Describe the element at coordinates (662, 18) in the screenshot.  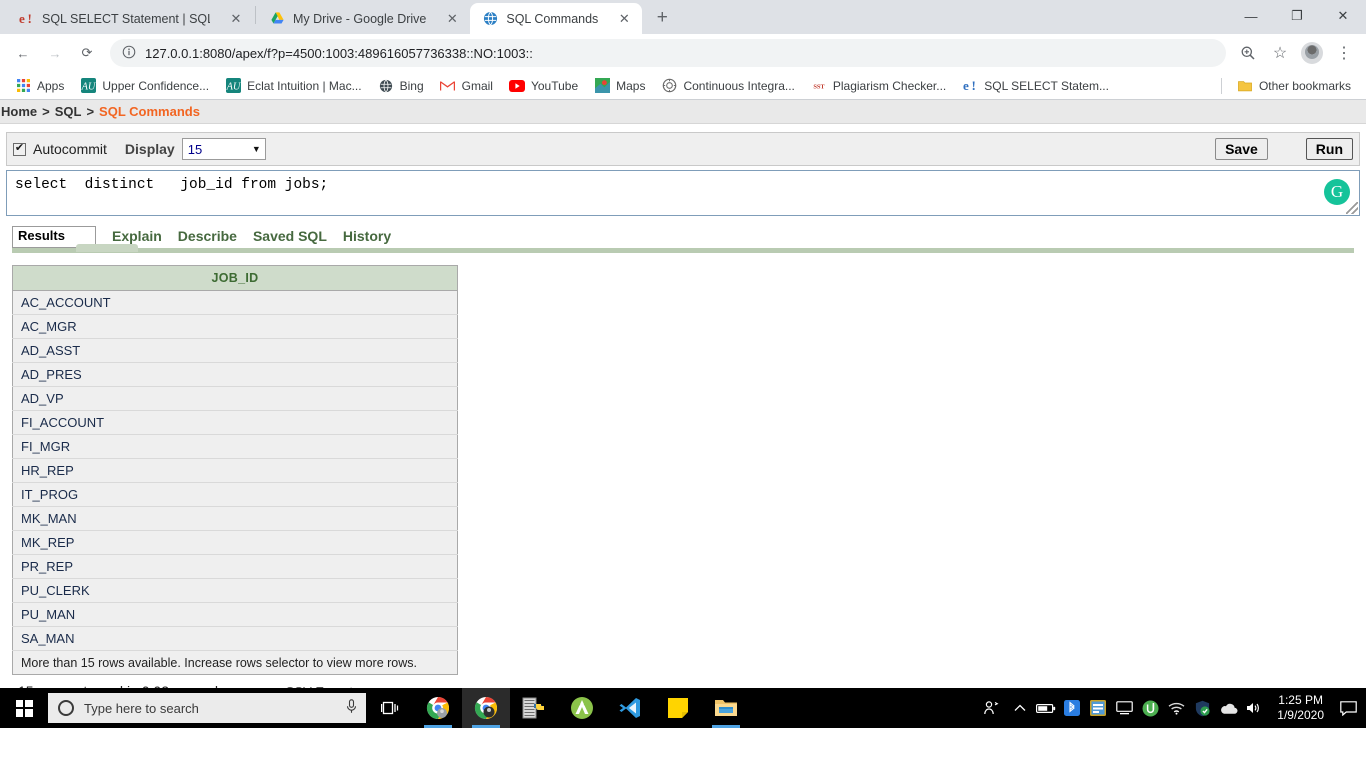
I see `new-tab-button: +` at that location.